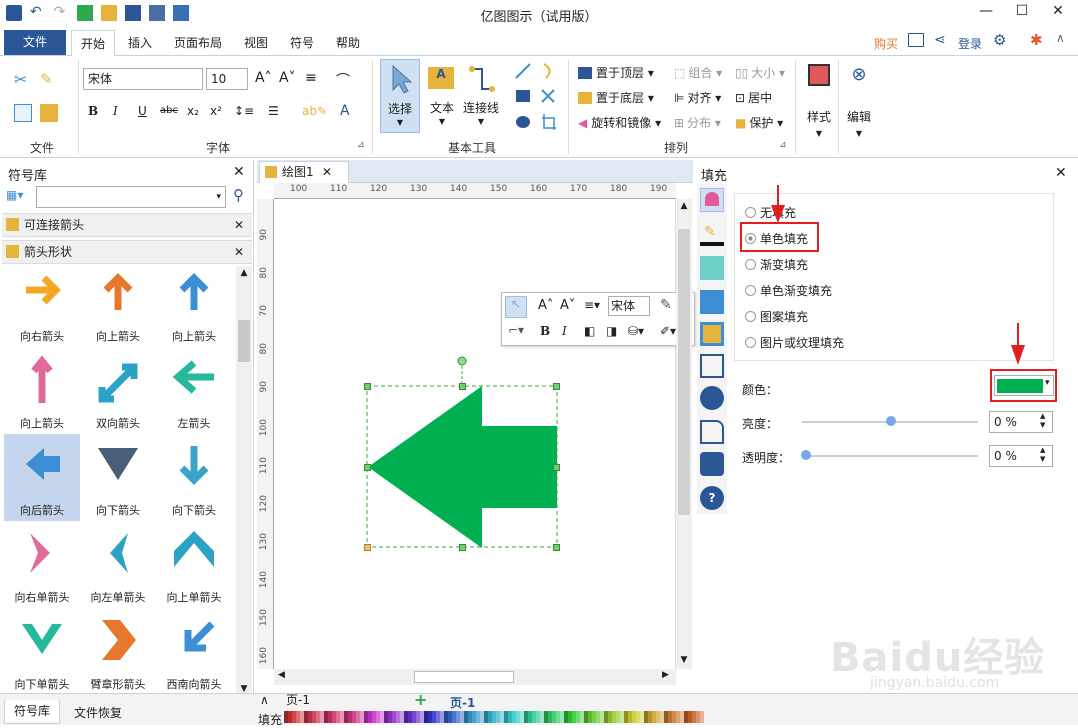  What do you see at coordinates (127, 225) in the screenshot?
I see `library-section-connectable-arrows: 可连接箭头 ✕` at bounding box center [127, 225].